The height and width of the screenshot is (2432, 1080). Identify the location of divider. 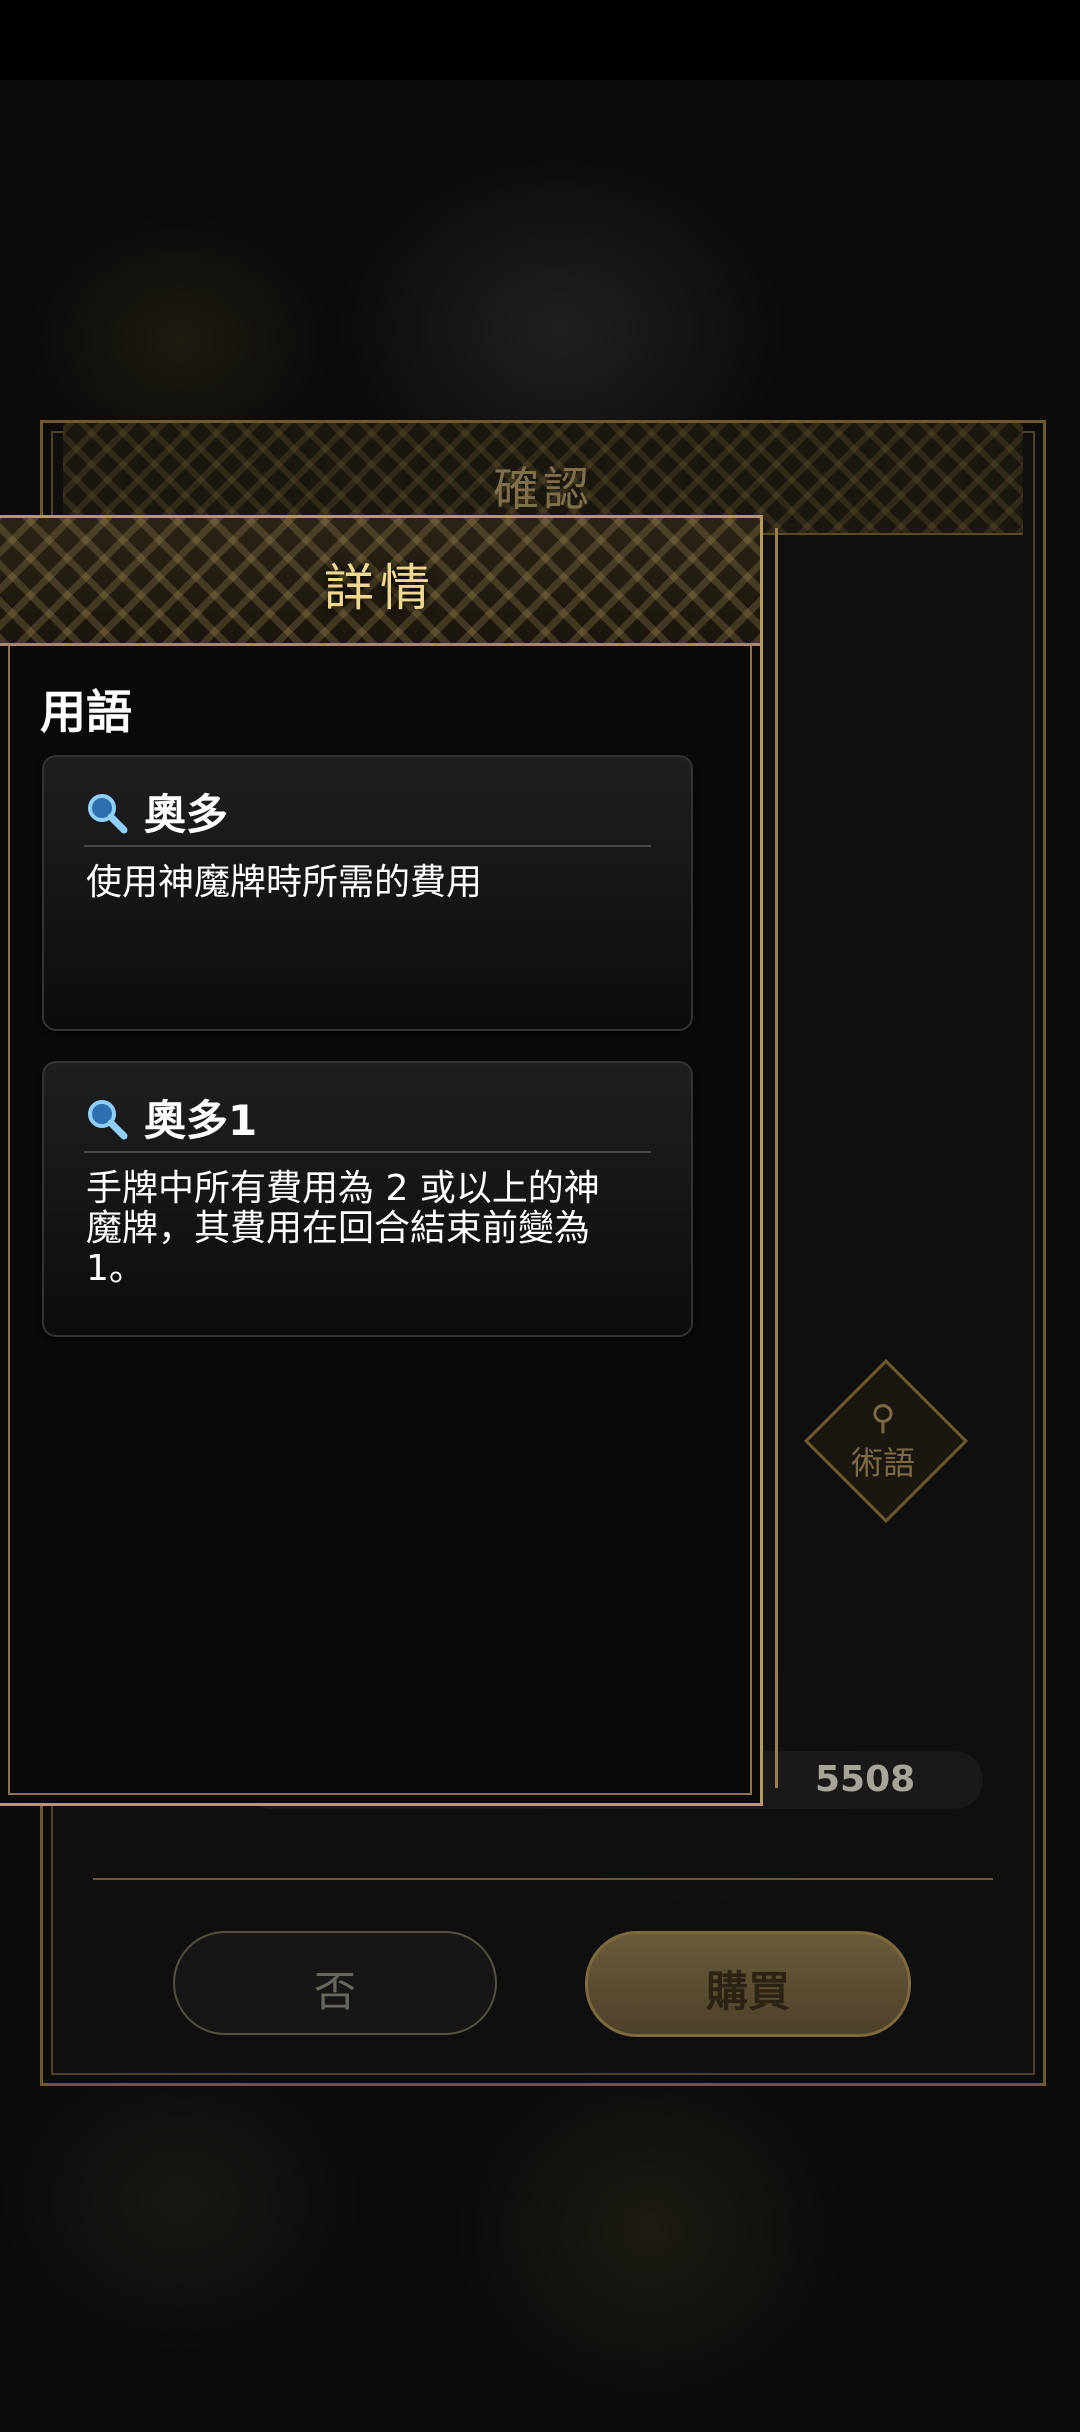
(543, 1879).